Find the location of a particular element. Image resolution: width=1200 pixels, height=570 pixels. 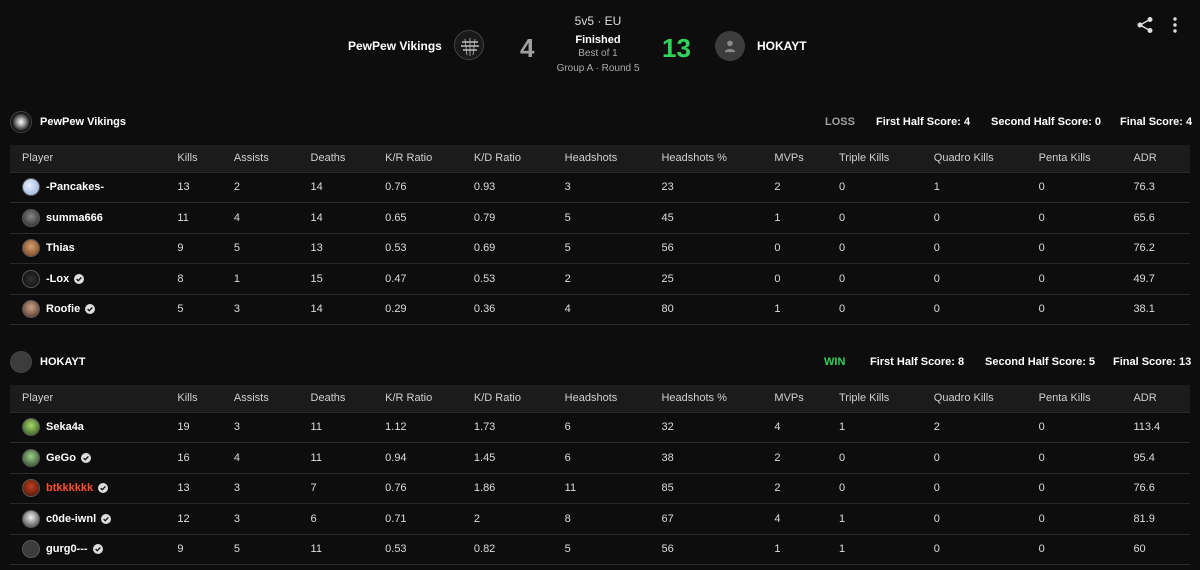

stat-cell: 113.4 is located at coordinates (1161, 427).